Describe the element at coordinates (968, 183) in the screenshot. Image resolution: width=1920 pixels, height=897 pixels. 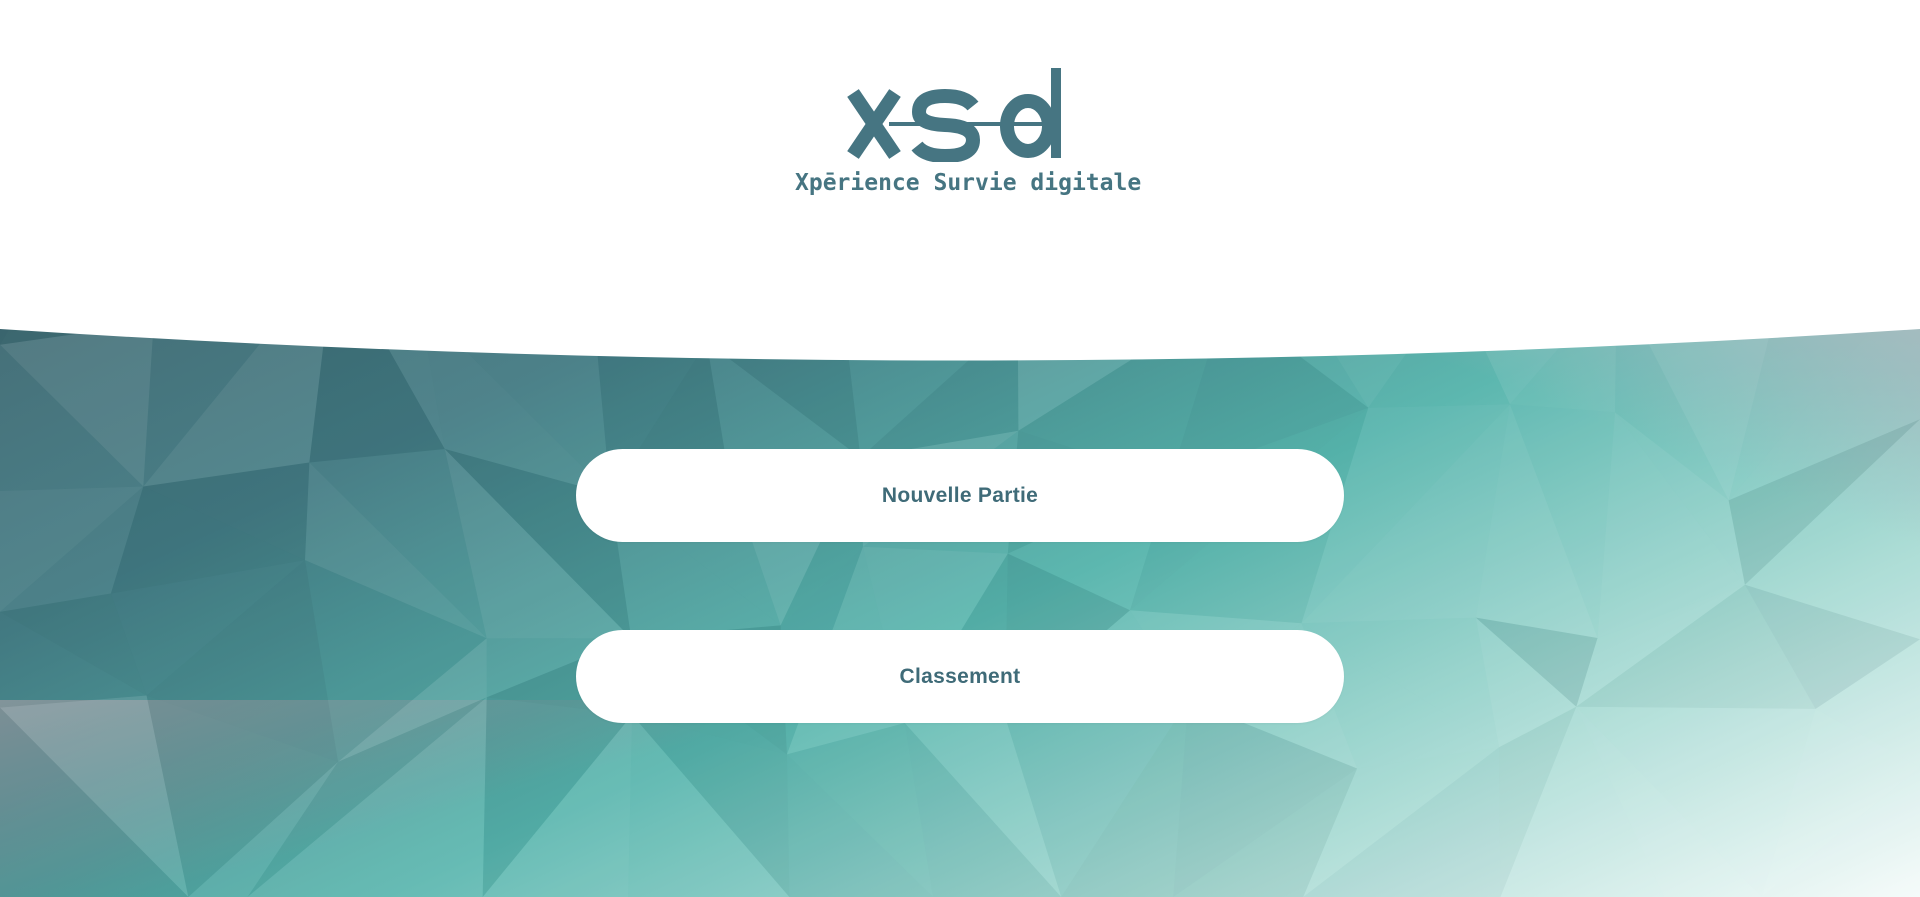
I see `brand-tagline: Xpērience Survie digitale` at that location.